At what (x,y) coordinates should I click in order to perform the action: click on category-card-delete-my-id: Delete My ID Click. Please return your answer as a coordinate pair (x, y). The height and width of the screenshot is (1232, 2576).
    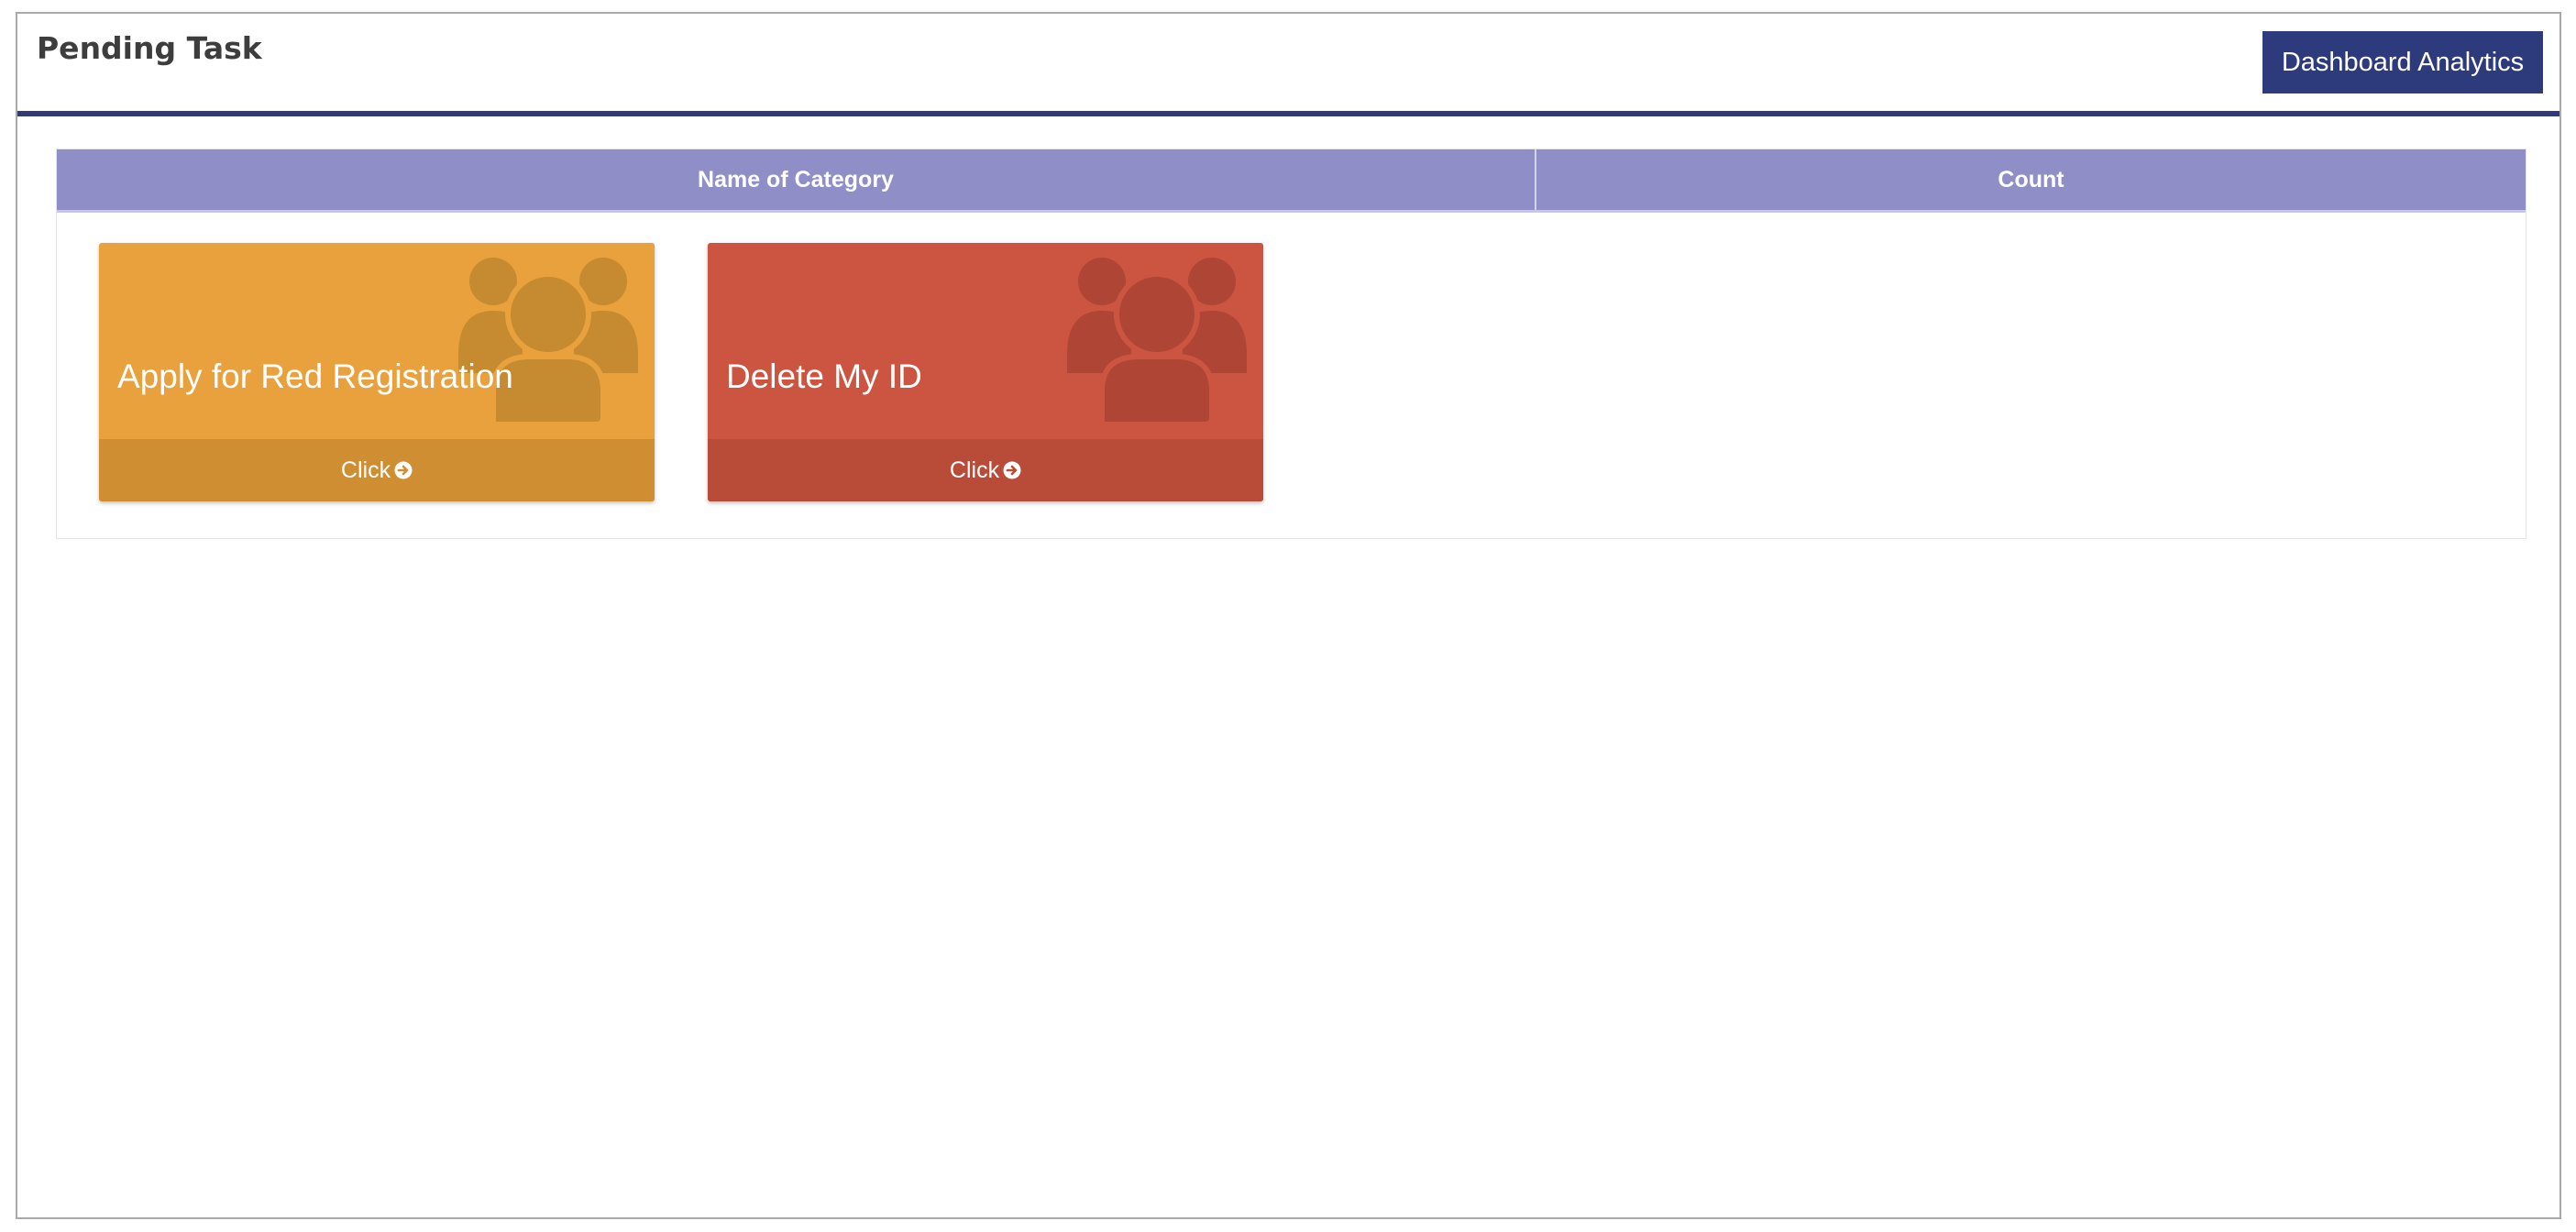
    Looking at the image, I should click on (985, 372).